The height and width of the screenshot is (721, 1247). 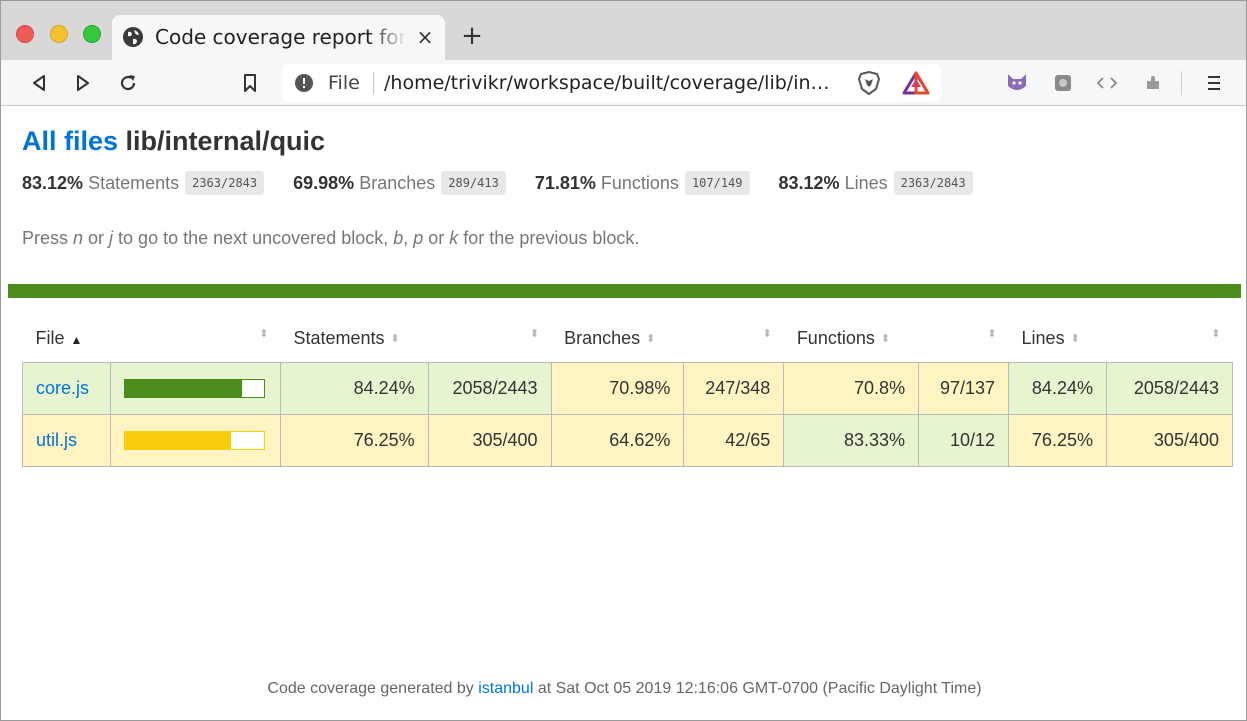 I want to click on menu-button, so click(x=1214, y=83).